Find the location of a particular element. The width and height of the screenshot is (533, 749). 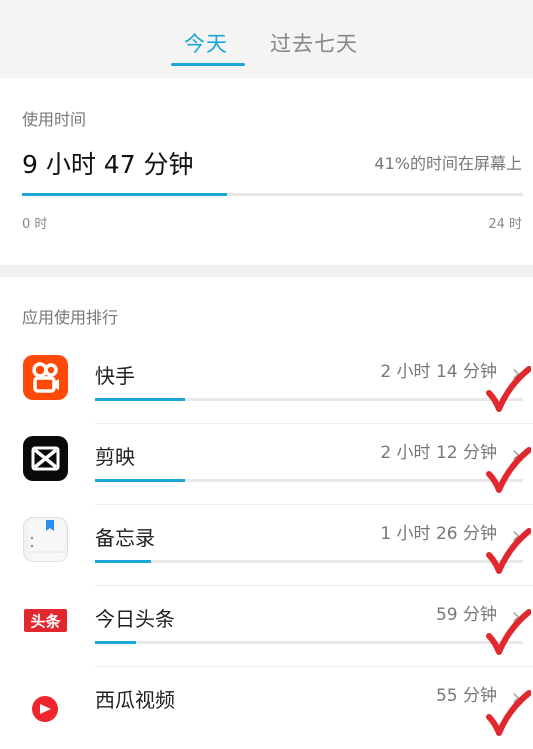

app-duration: 2 小时 14 分钟 is located at coordinates (438, 372).